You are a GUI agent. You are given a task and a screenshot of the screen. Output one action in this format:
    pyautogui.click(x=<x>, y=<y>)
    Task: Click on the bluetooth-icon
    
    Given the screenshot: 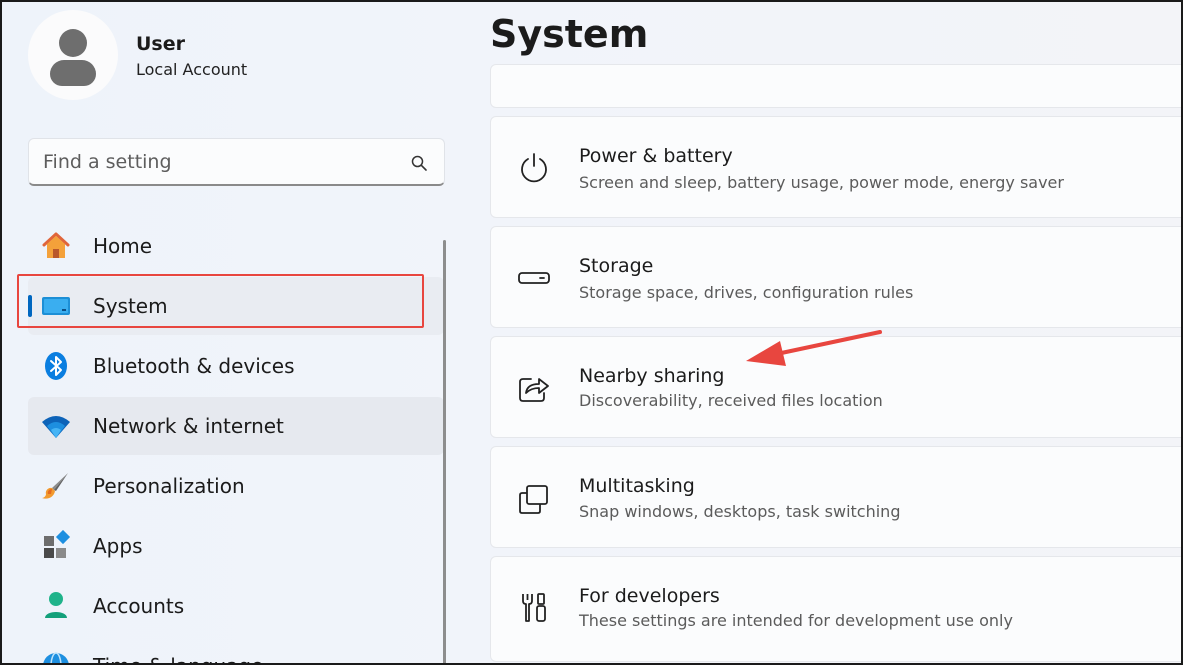 What is the action you would take?
    pyautogui.click(x=56, y=366)
    